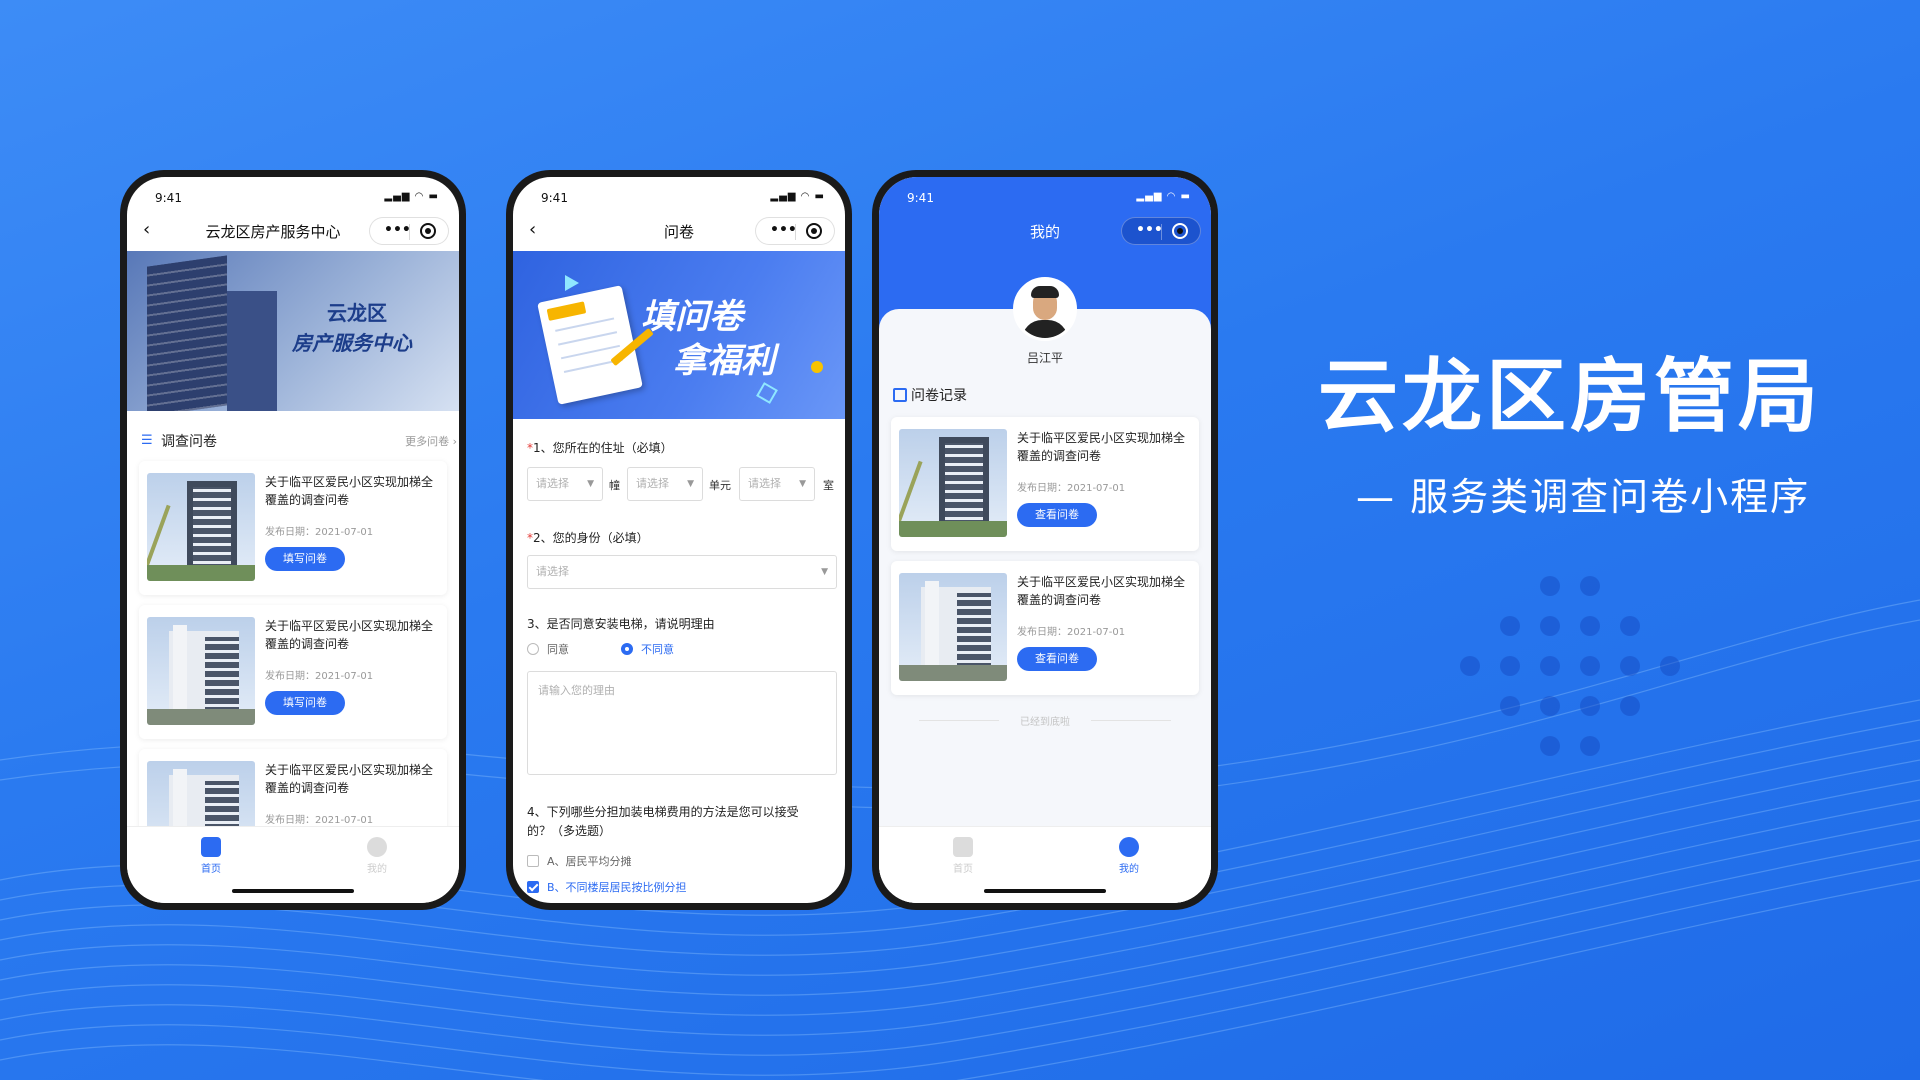 The image size is (1920, 1080). What do you see at coordinates (679, 231) in the screenshot?
I see `nav-bar: ‹ 问卷 •••` at bounding box center [679, 231].